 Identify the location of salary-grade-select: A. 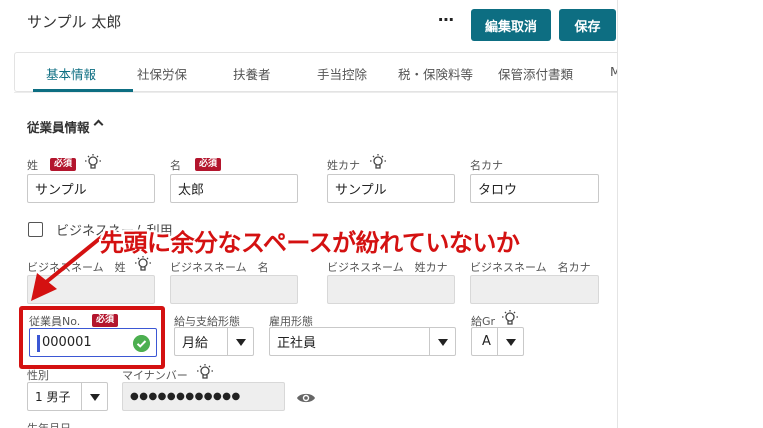
(497, 341).